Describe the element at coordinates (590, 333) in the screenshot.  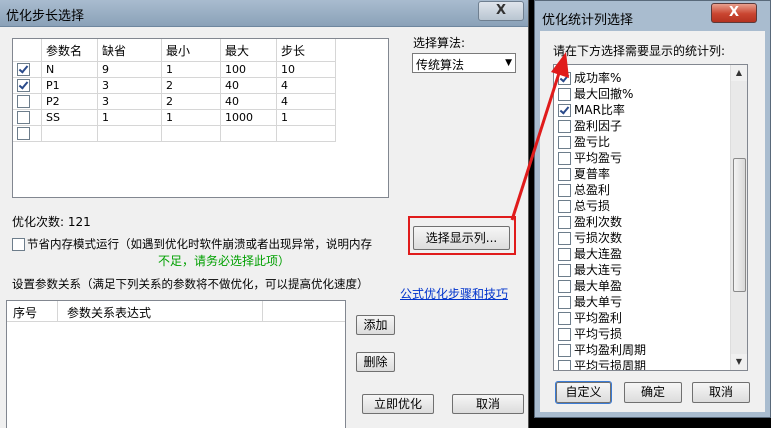
I see `column-option: 平均亏损` at that location.